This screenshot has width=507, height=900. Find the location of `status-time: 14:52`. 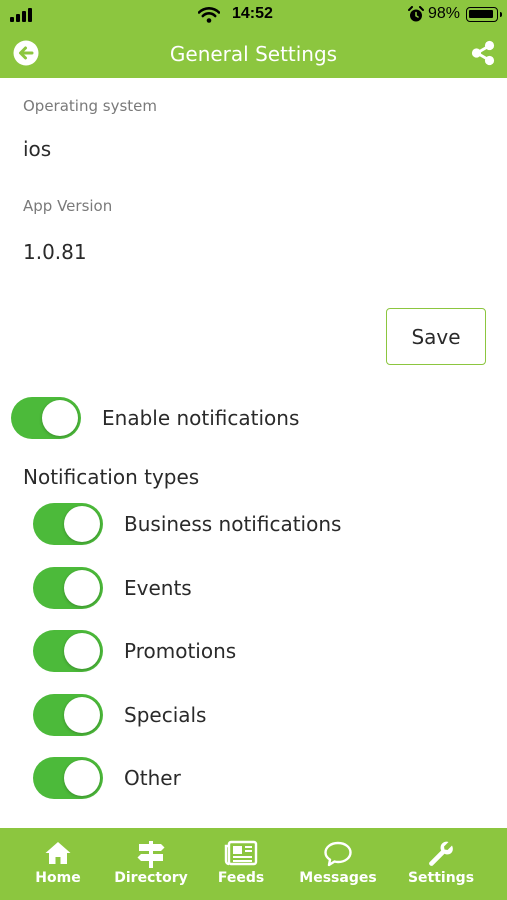

status-time: 14:52 is located at coordinates (252, 13).